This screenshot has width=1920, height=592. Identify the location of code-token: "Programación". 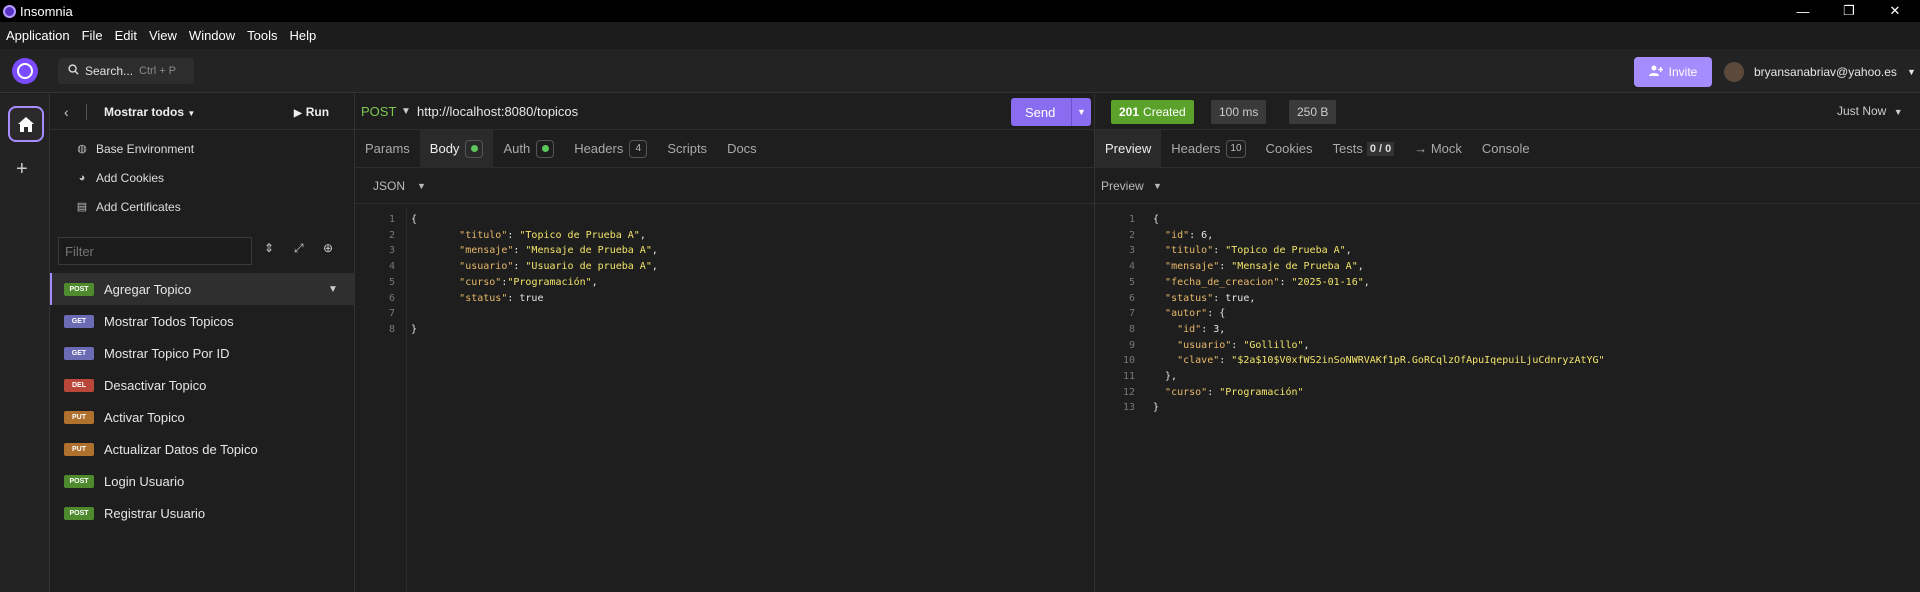
(549, 282).